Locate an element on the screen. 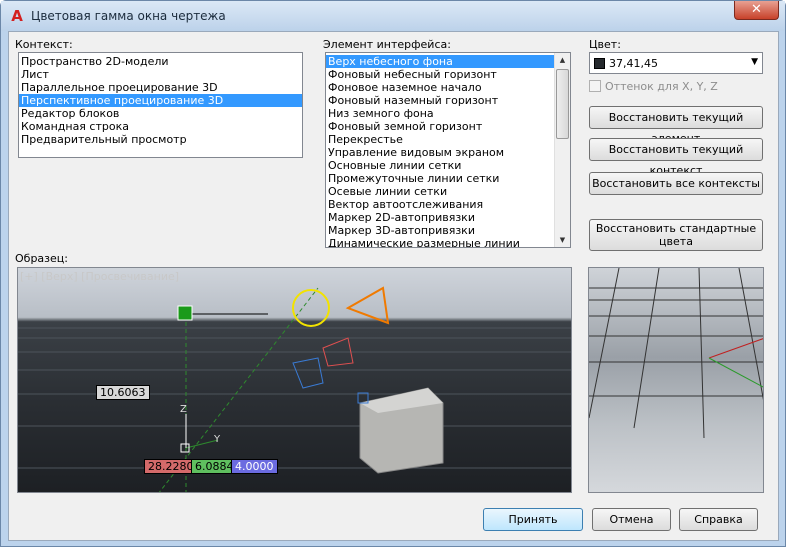 The width and height of the screenshot is (786, 547). list-item: Командная строка is located at coordinates (160, 126).